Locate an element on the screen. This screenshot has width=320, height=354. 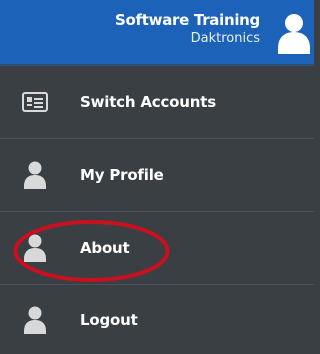
account-user-info: Software Training Daktronics is located at coordinates (187, 29).